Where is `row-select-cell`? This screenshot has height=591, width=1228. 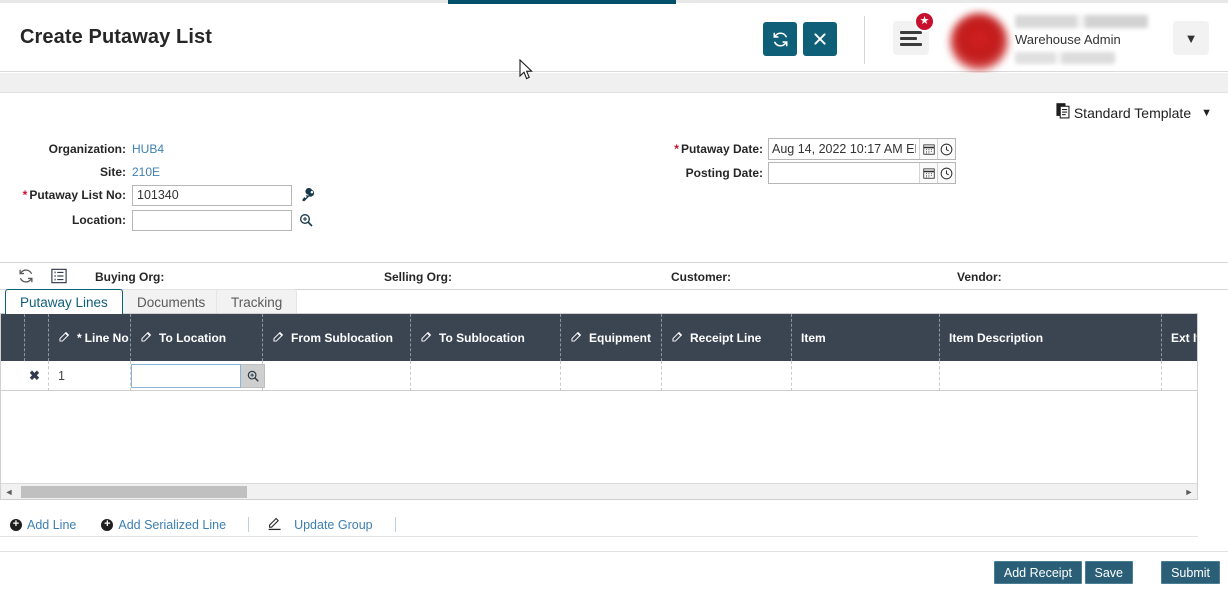 row-select-cell is located at coordinates (13, 376).